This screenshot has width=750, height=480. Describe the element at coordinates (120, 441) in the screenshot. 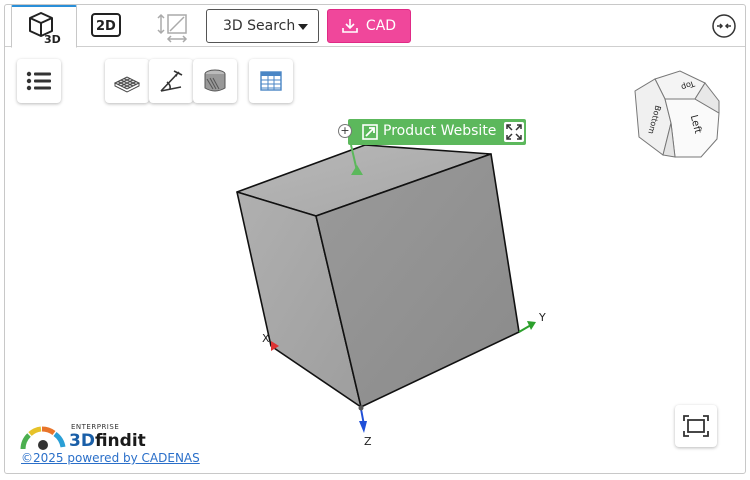

I see `brand-name-suffix: findit` at that location.